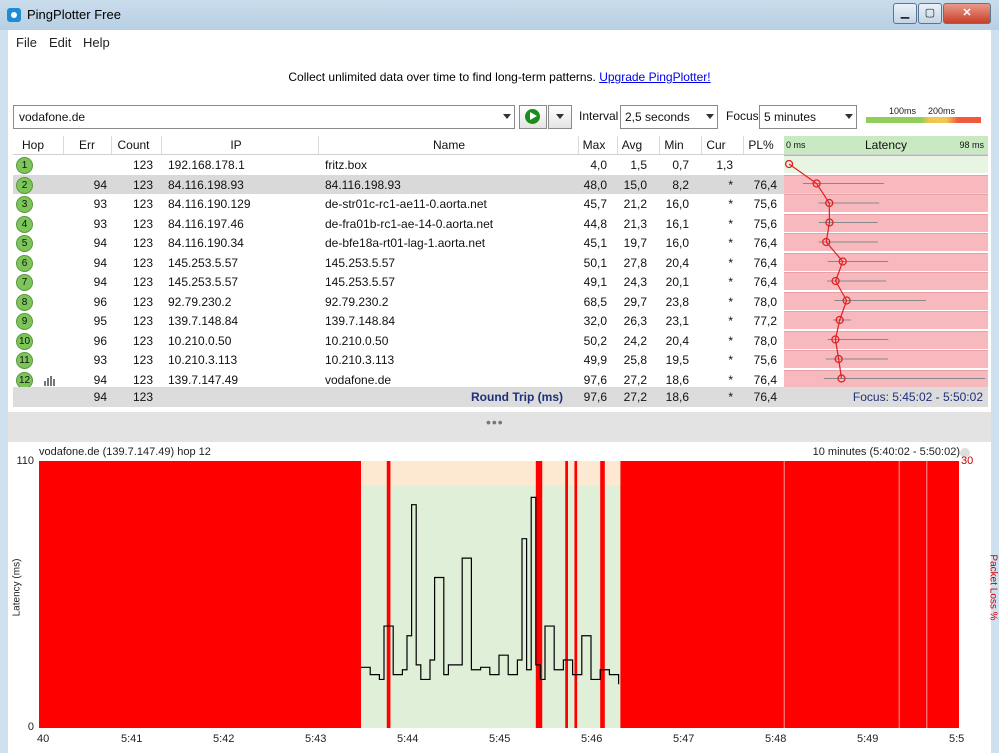  Describe the element at coordinates (677, 379) in the screenshot. I see `cell-min: 18,6` at that location.